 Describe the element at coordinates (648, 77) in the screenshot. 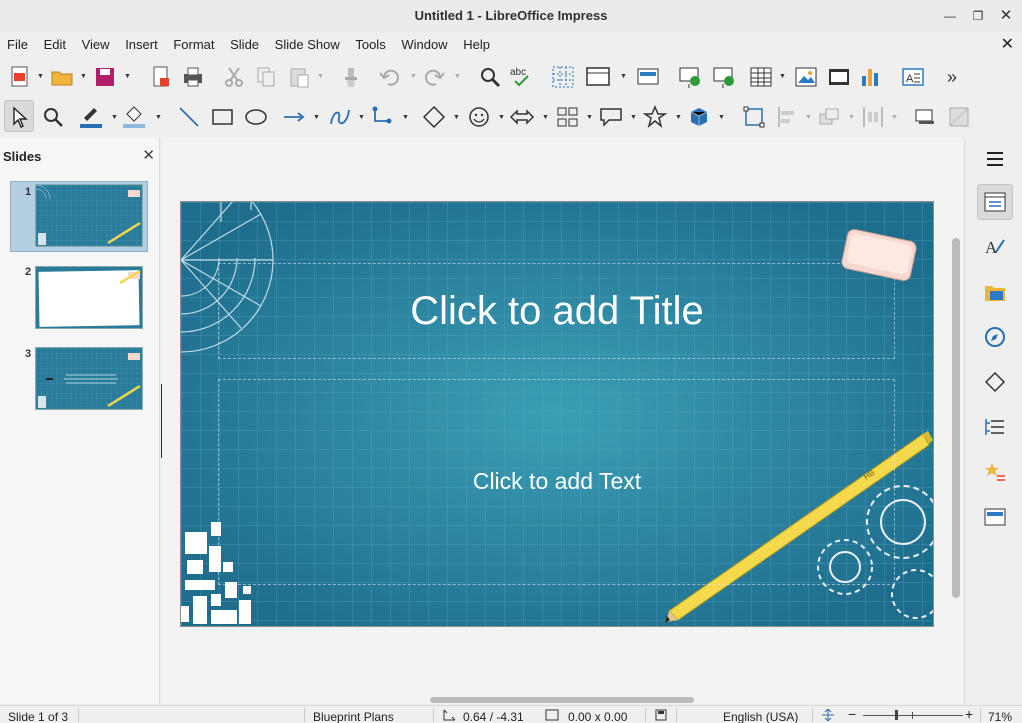

I see `master-slide-icon` at that location.